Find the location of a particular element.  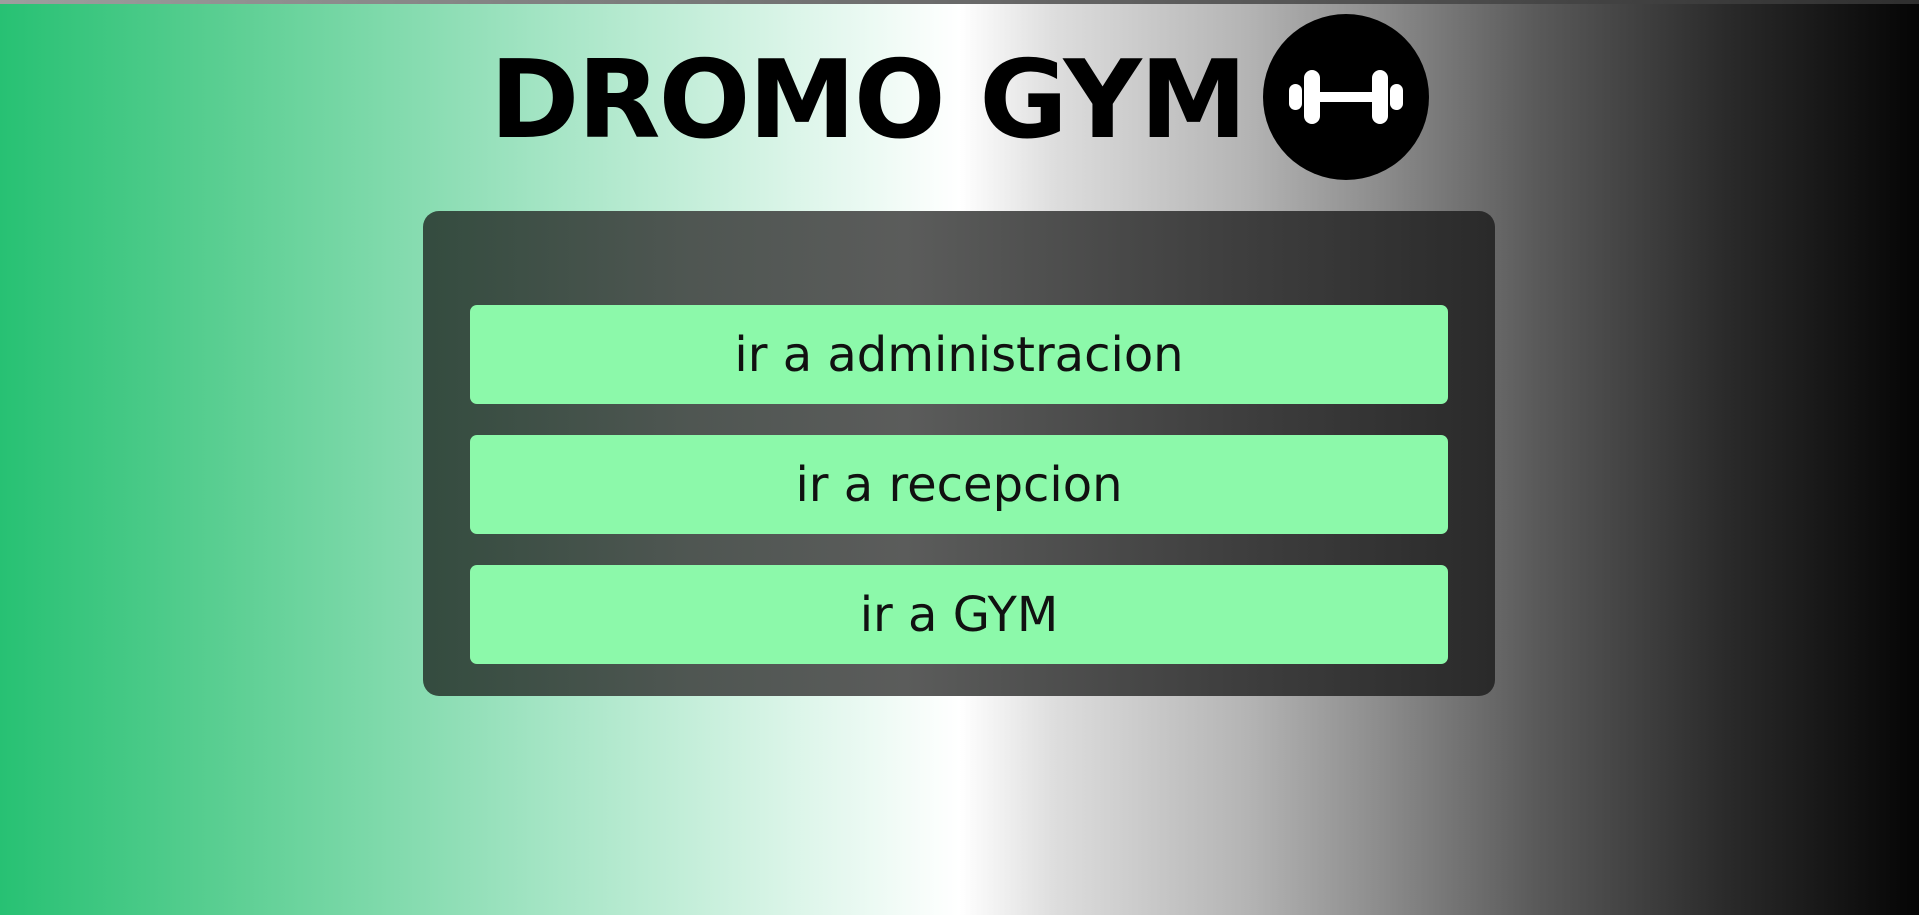

dumbbell-icon is located at coordinates (1346, 97).